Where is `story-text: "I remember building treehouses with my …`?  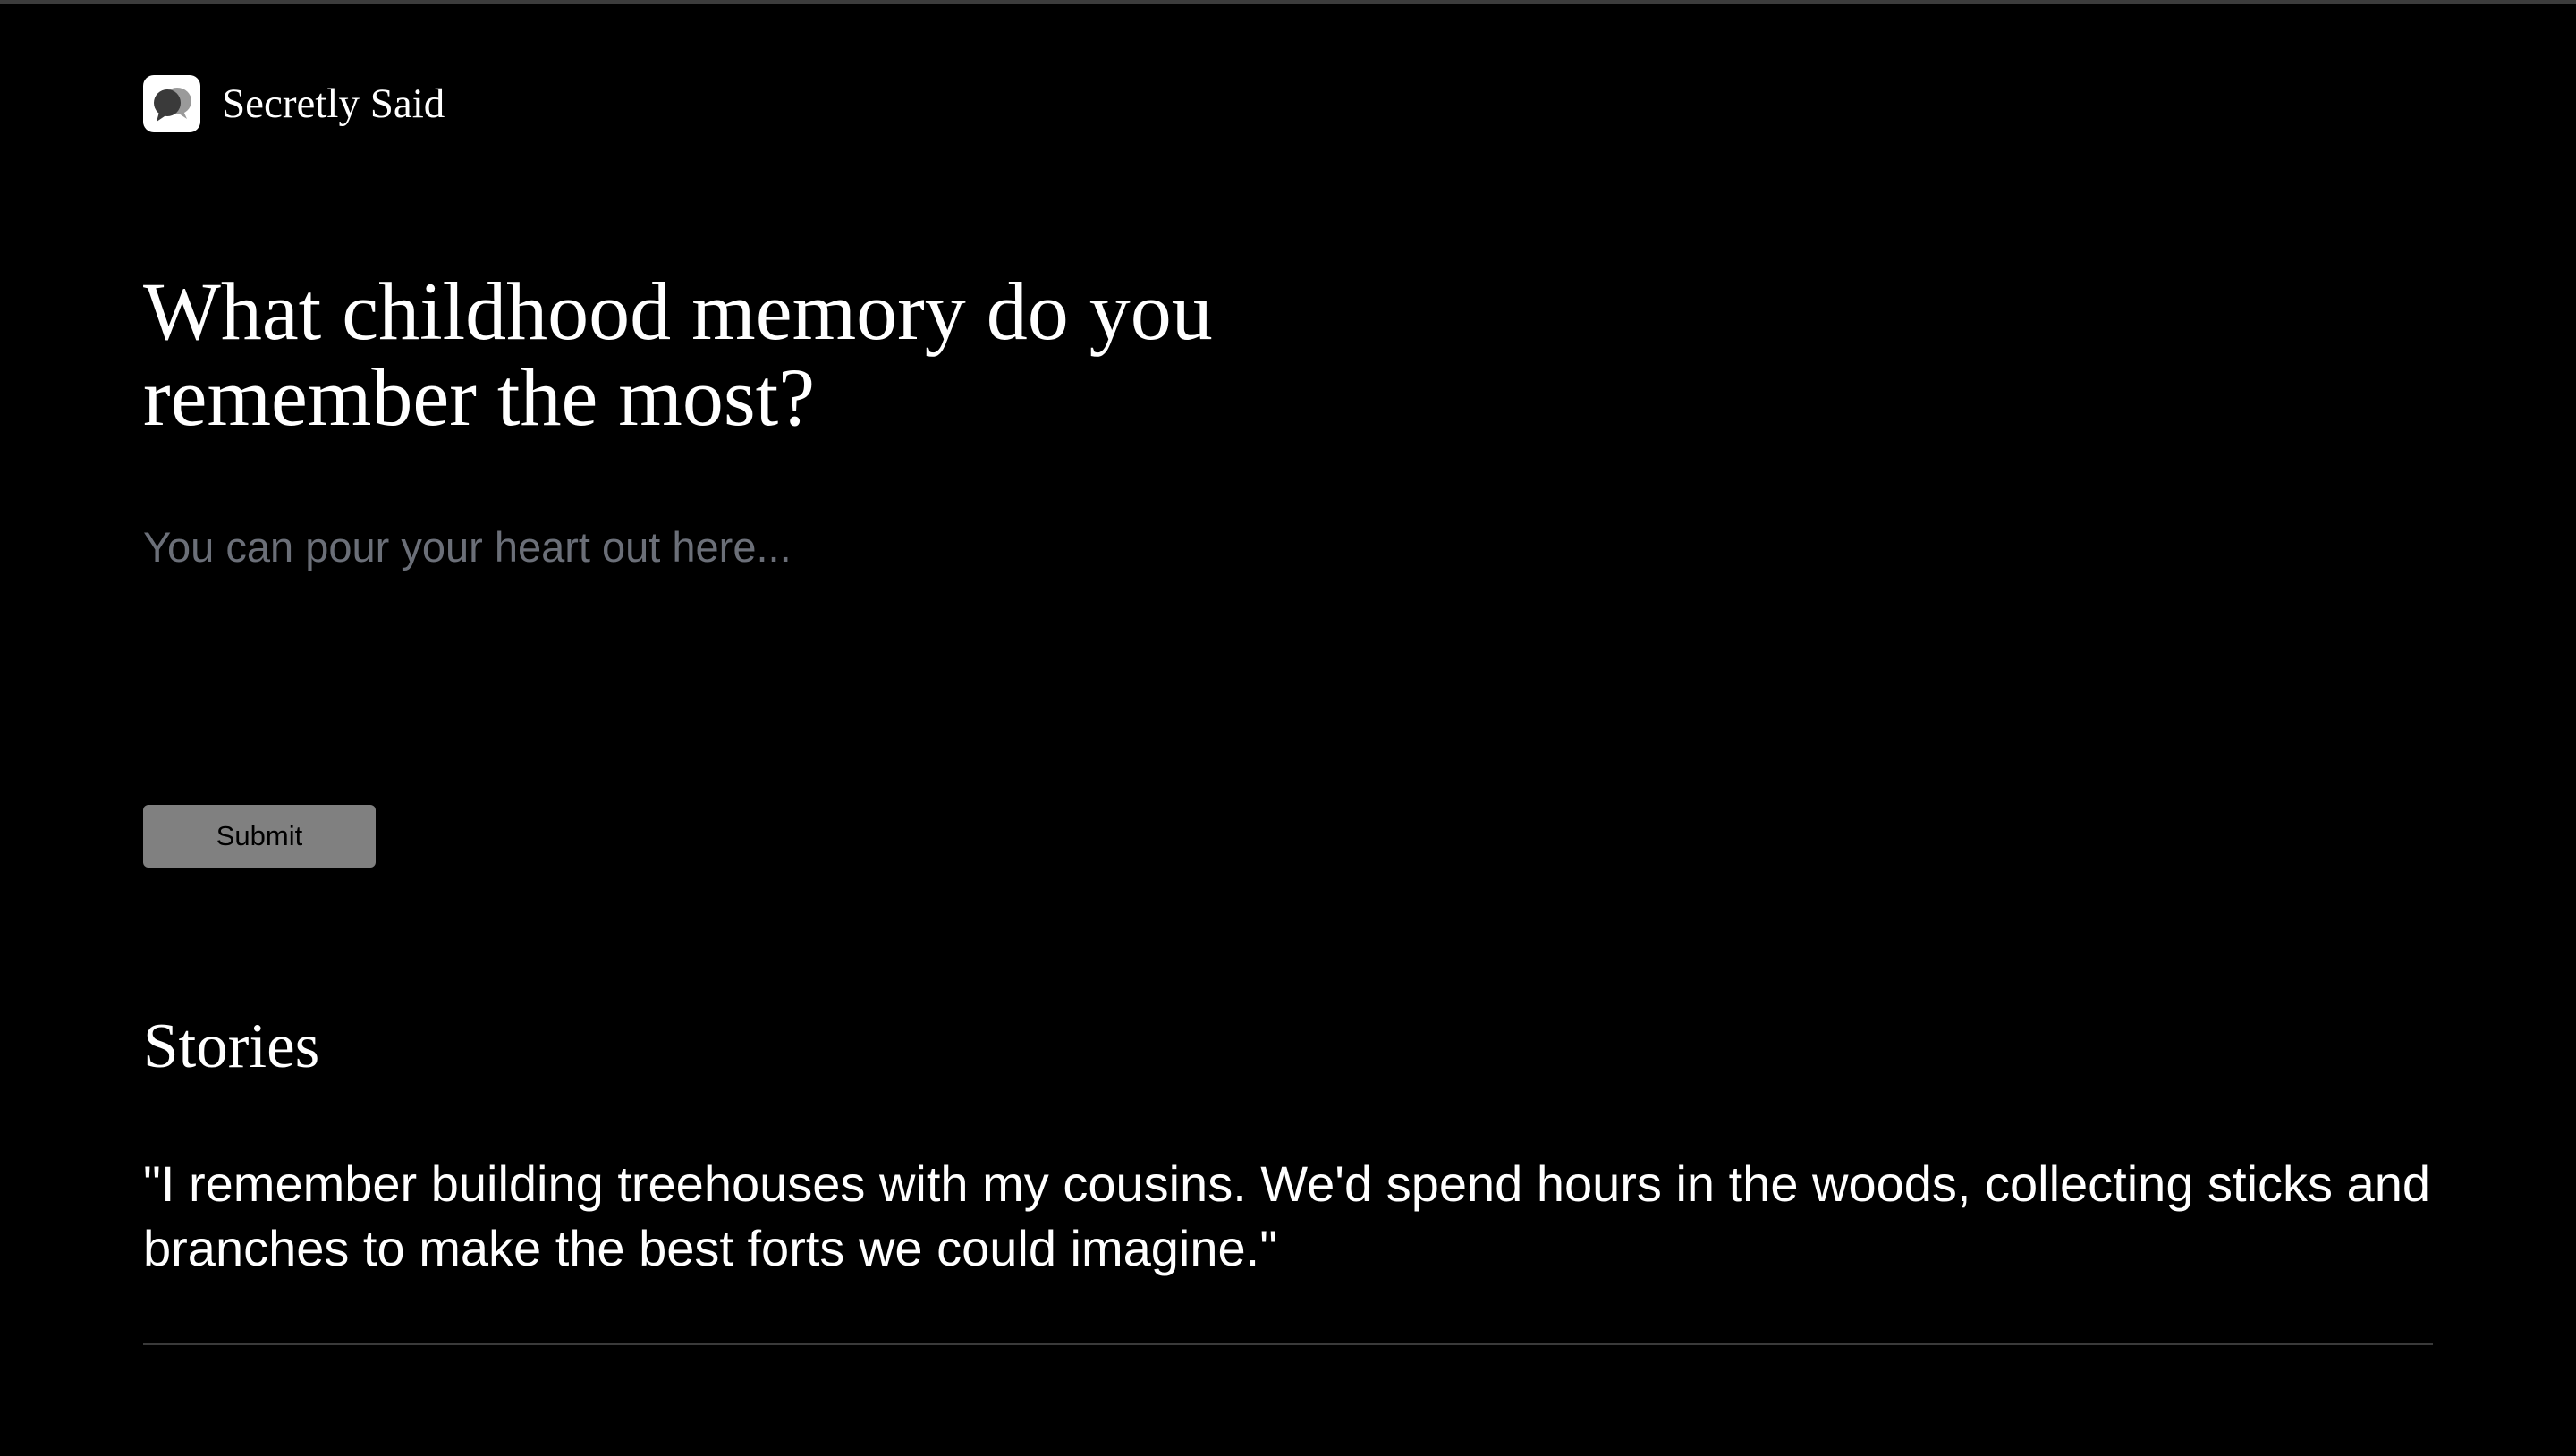
story-text: "I remember building treehouses with my … is located at coordinates (1287, 1215).